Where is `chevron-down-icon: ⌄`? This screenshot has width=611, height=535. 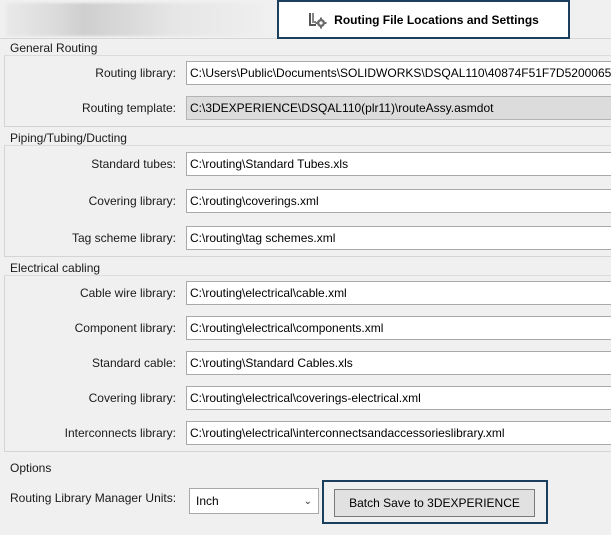
chevron-down-icon: ⌄ is located at coordinates (307, 501).